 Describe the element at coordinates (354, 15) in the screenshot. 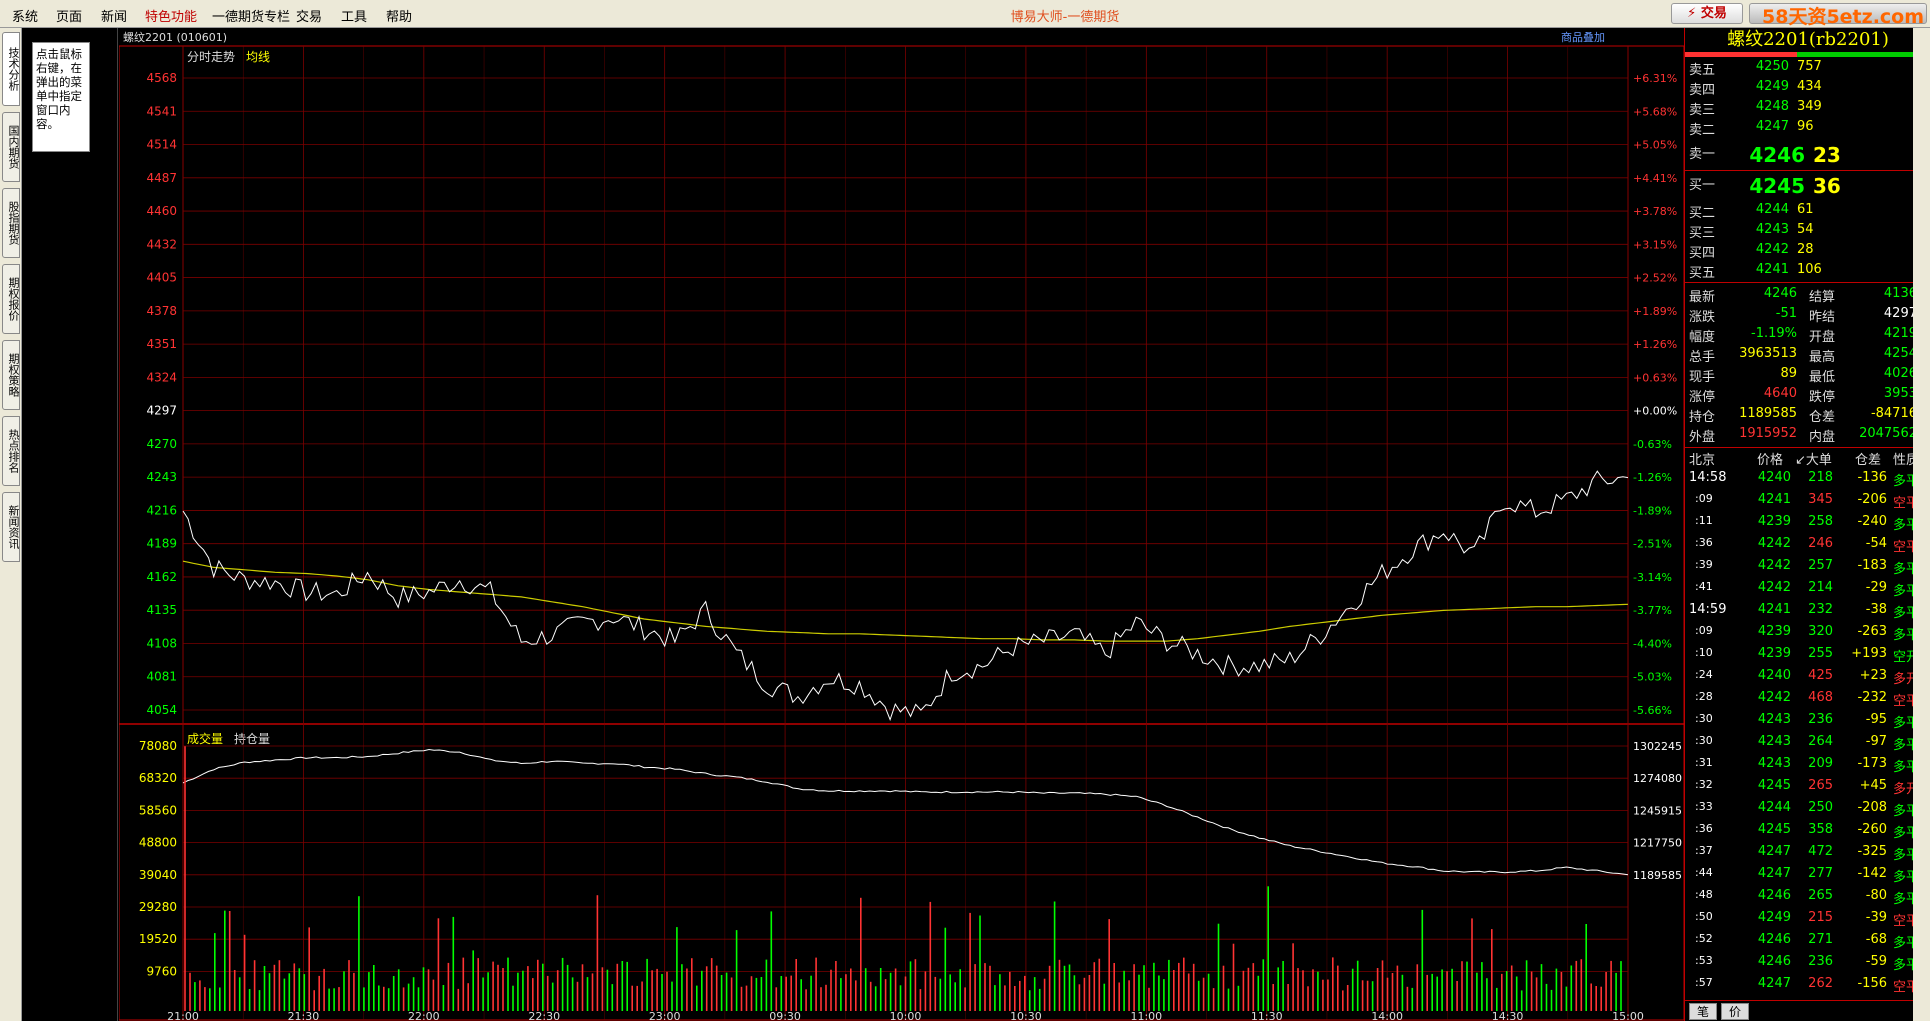

I see `menu-item-6: 工具` at that location.